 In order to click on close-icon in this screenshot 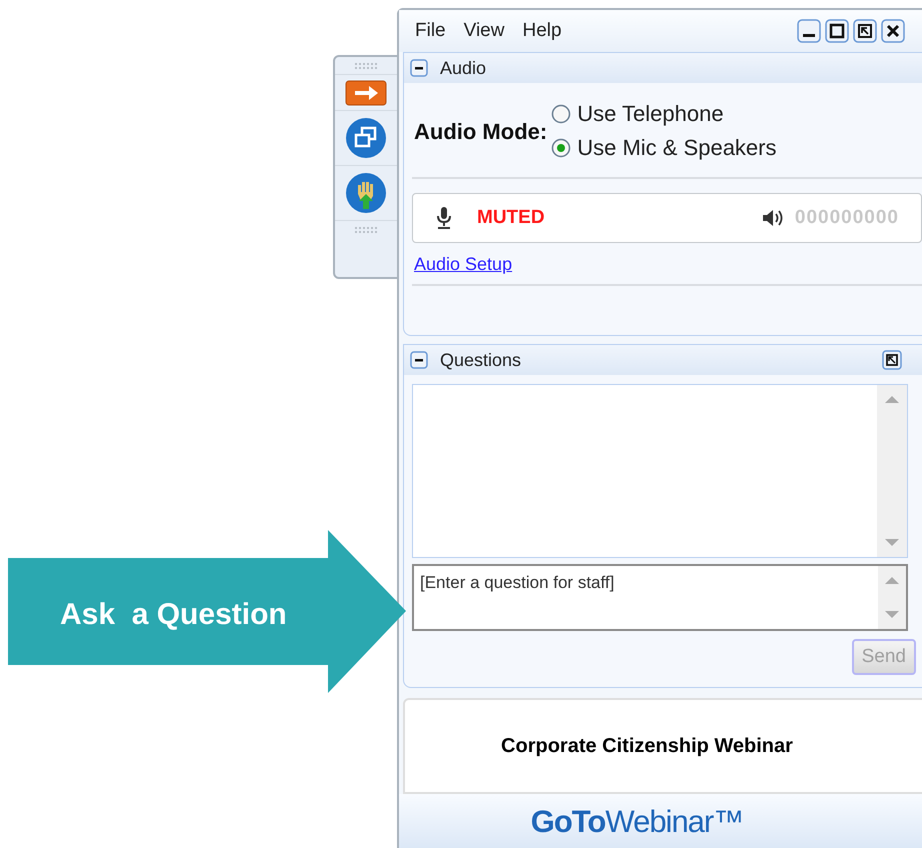, I will do `click(893, 31)`.